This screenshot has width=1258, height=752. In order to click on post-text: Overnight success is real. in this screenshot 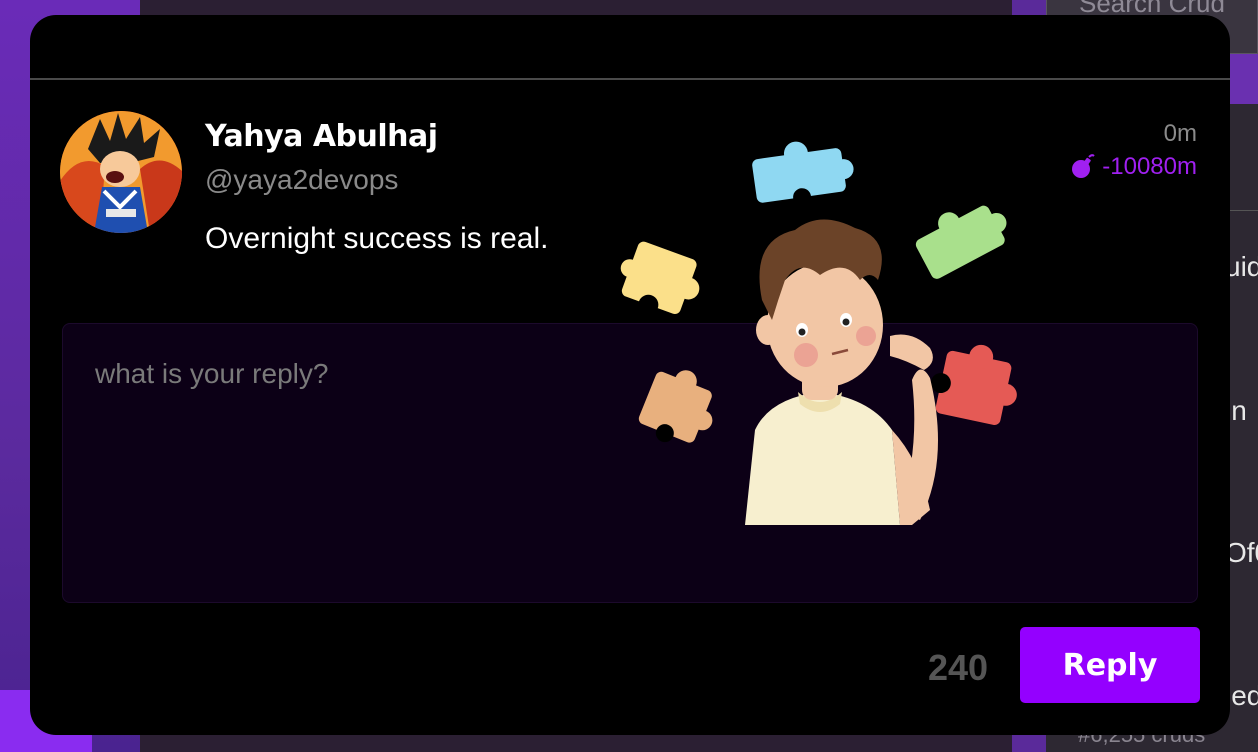, I will do `click(377, 238)`.